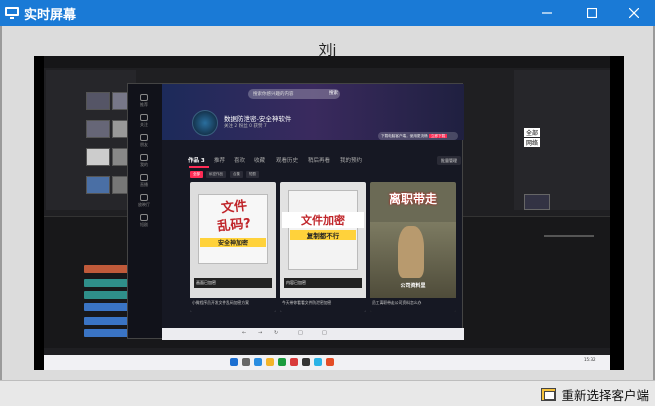 Image resolution: width=655 pixels, height=406 pixels. What do you see at coordinates (351, 160) in the screenshot?
I see `tab-reservations: 我的预约` at bounding box center [351, 160].